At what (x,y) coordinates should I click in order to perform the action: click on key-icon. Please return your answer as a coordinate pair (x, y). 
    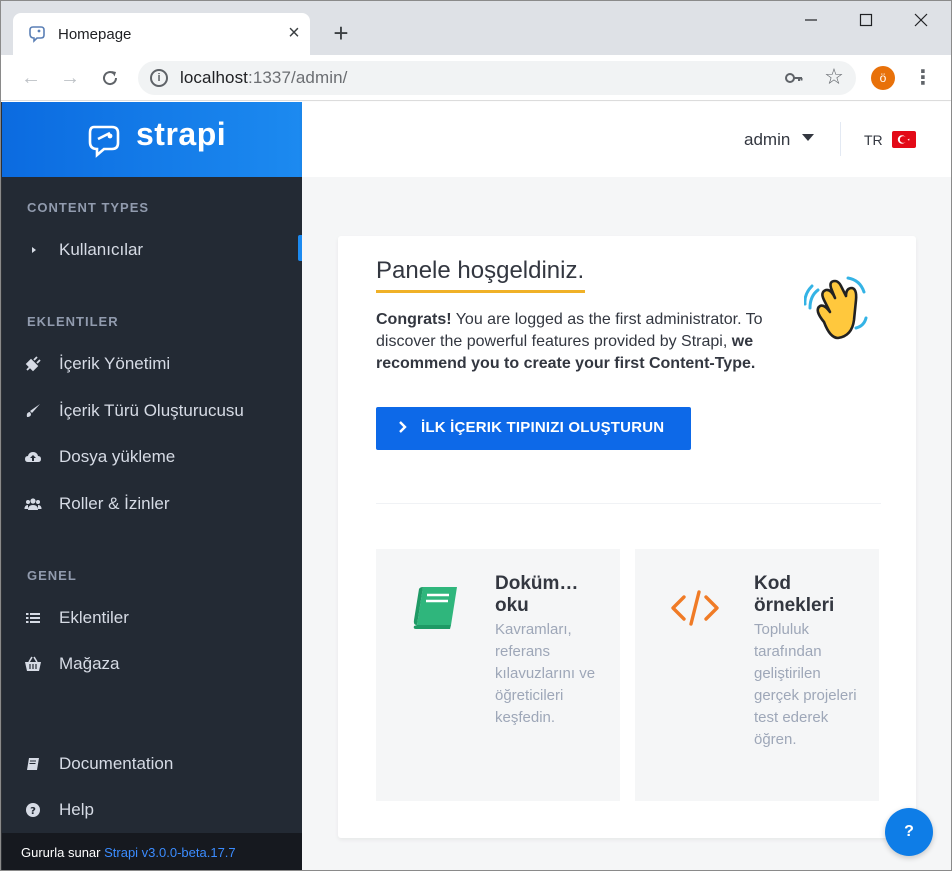
    Looking at the image, I should click on (794, 78).